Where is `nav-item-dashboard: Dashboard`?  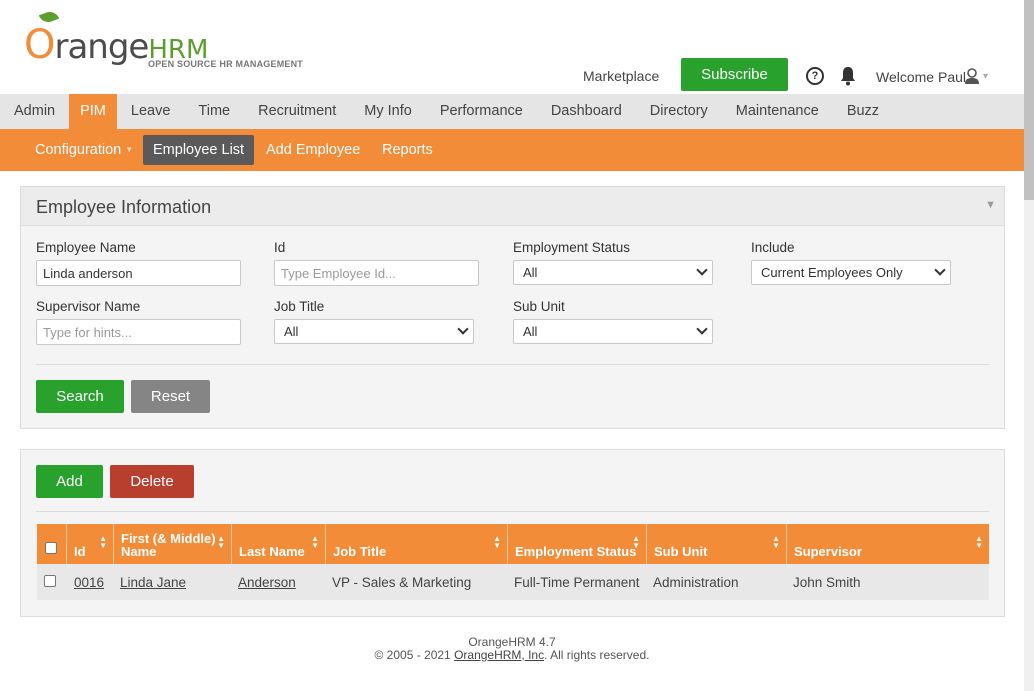
nav-item-dashboard: Dashboard is located at coordinates (586, 111).